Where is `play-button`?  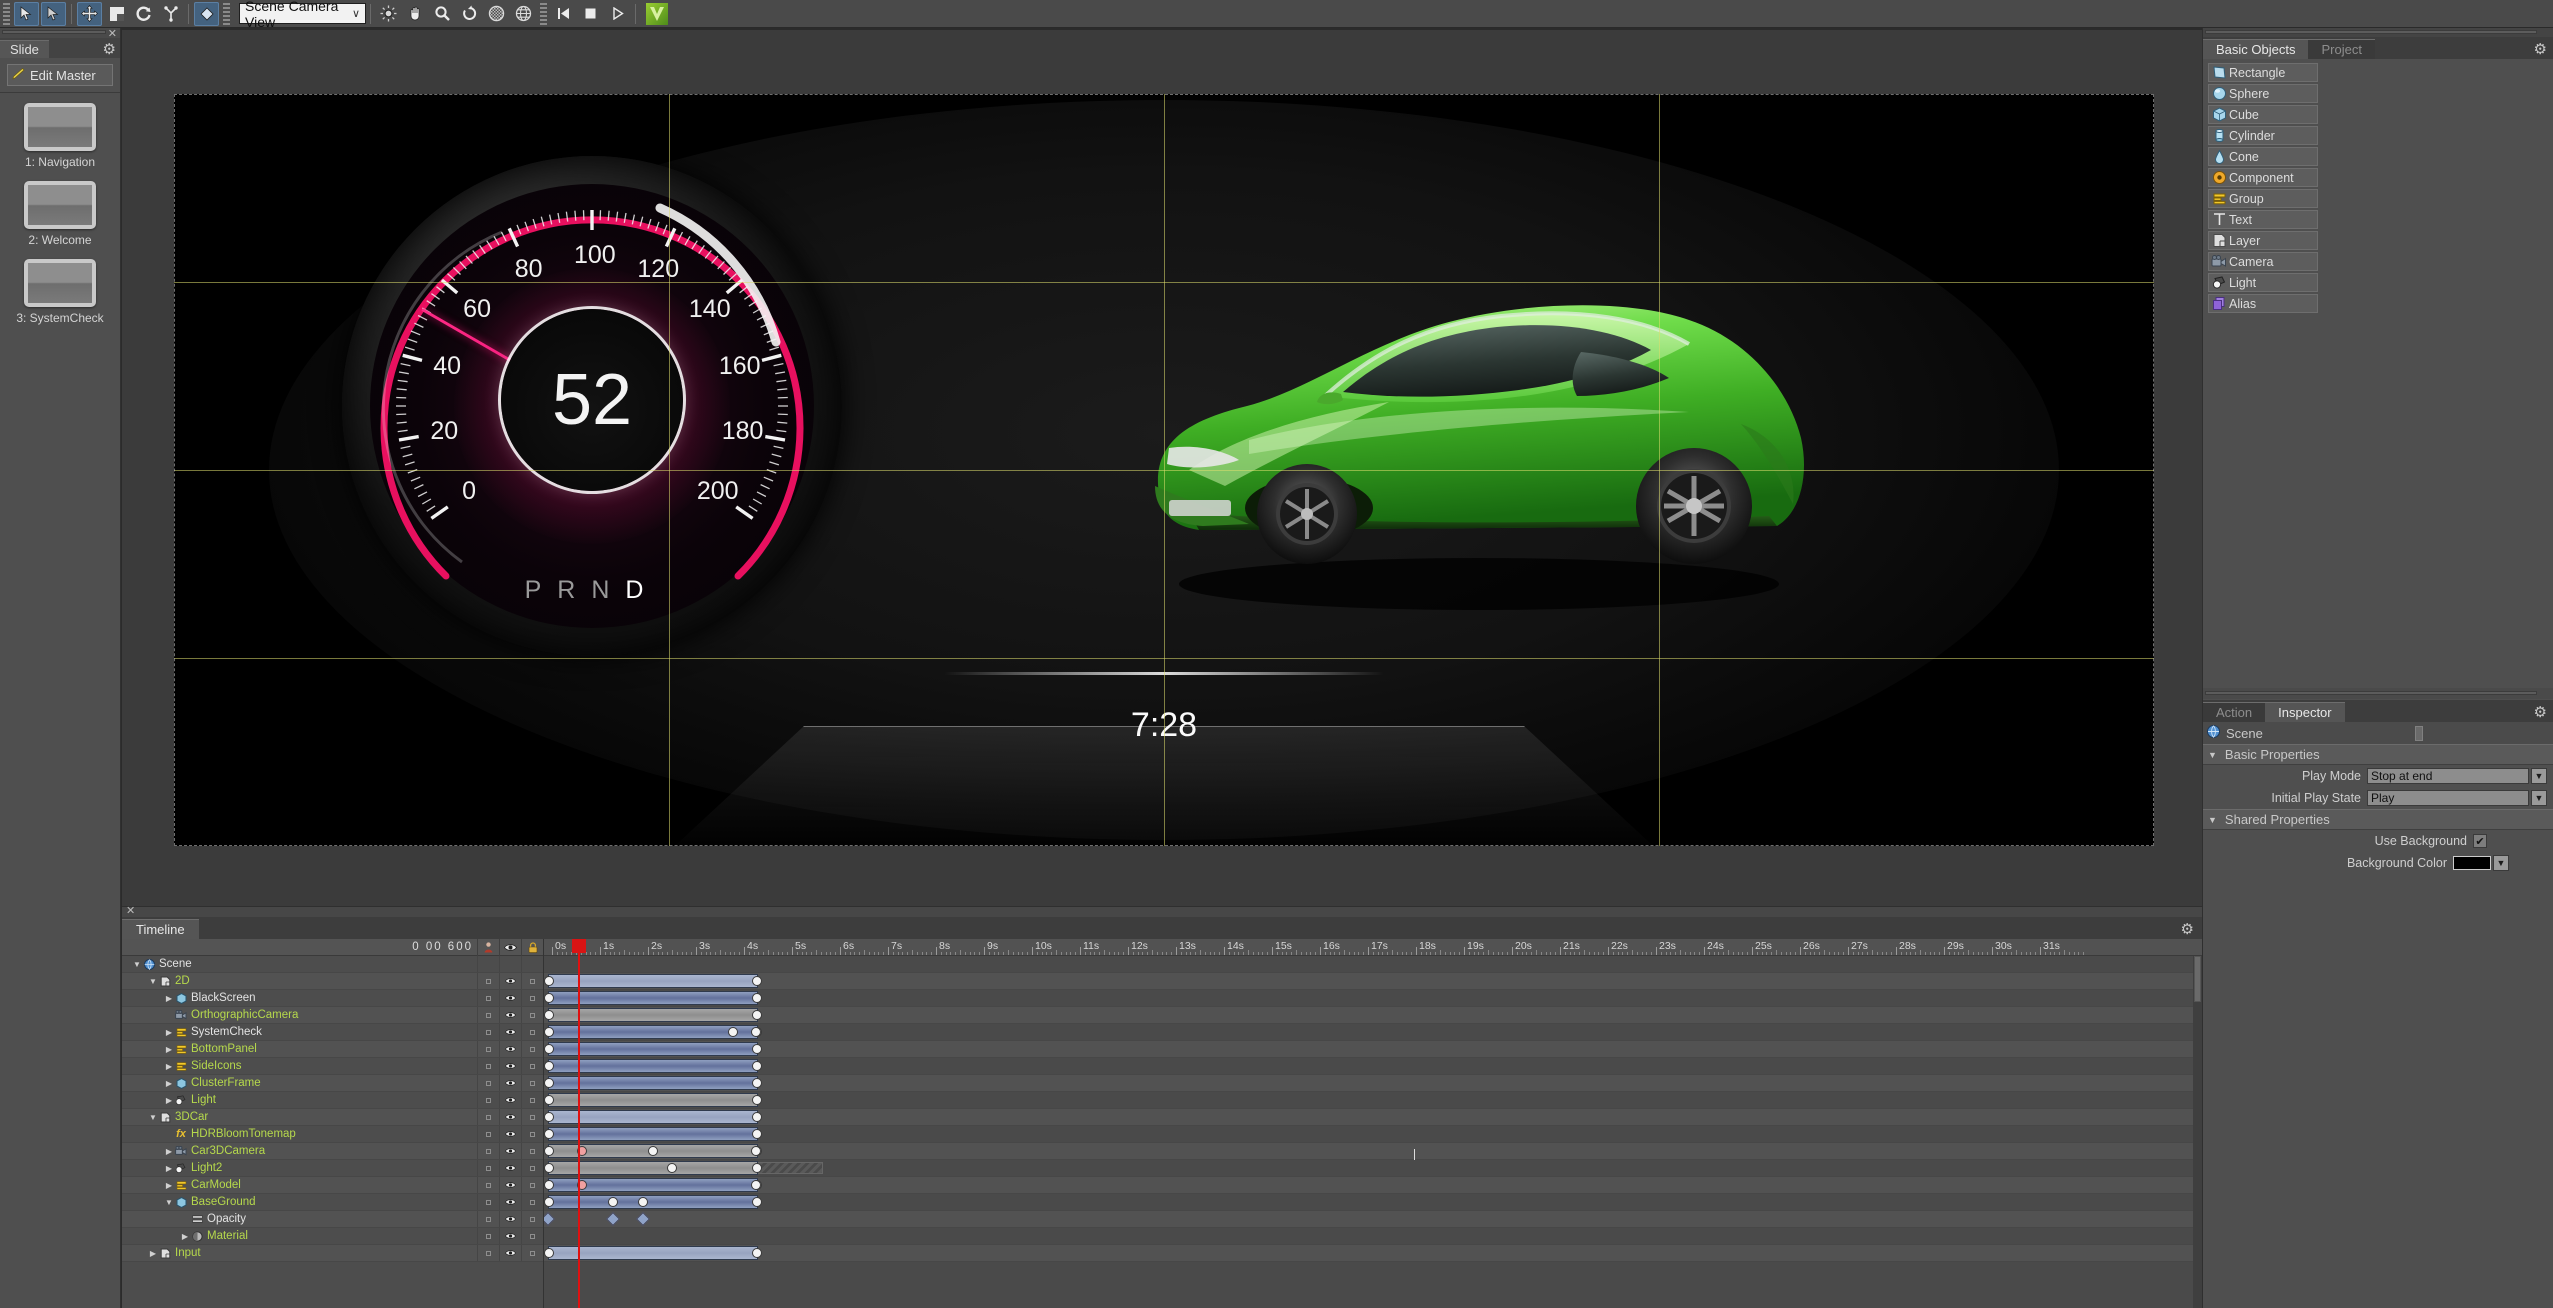 play-button is located at coordinates (617, 14).